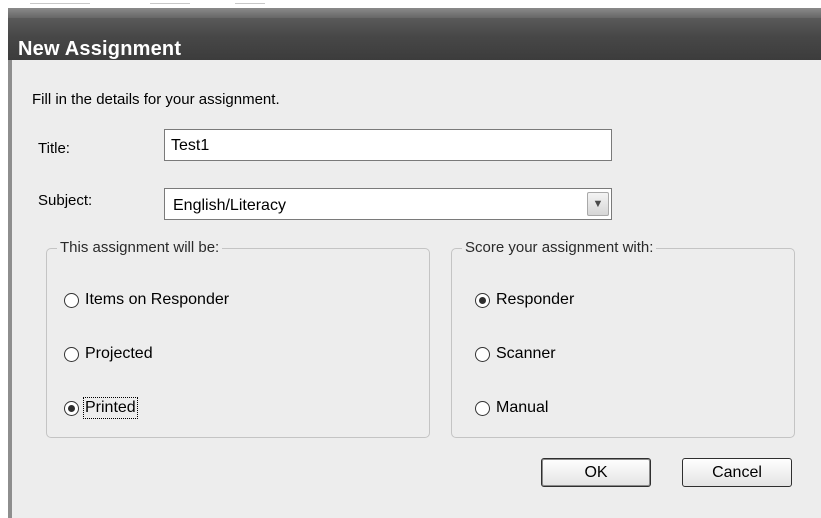 This screenshot has height=518, width=821. Describe the element at coordinates (522, 407) in the screenshot. I see `radio-label: Manual` at that location.